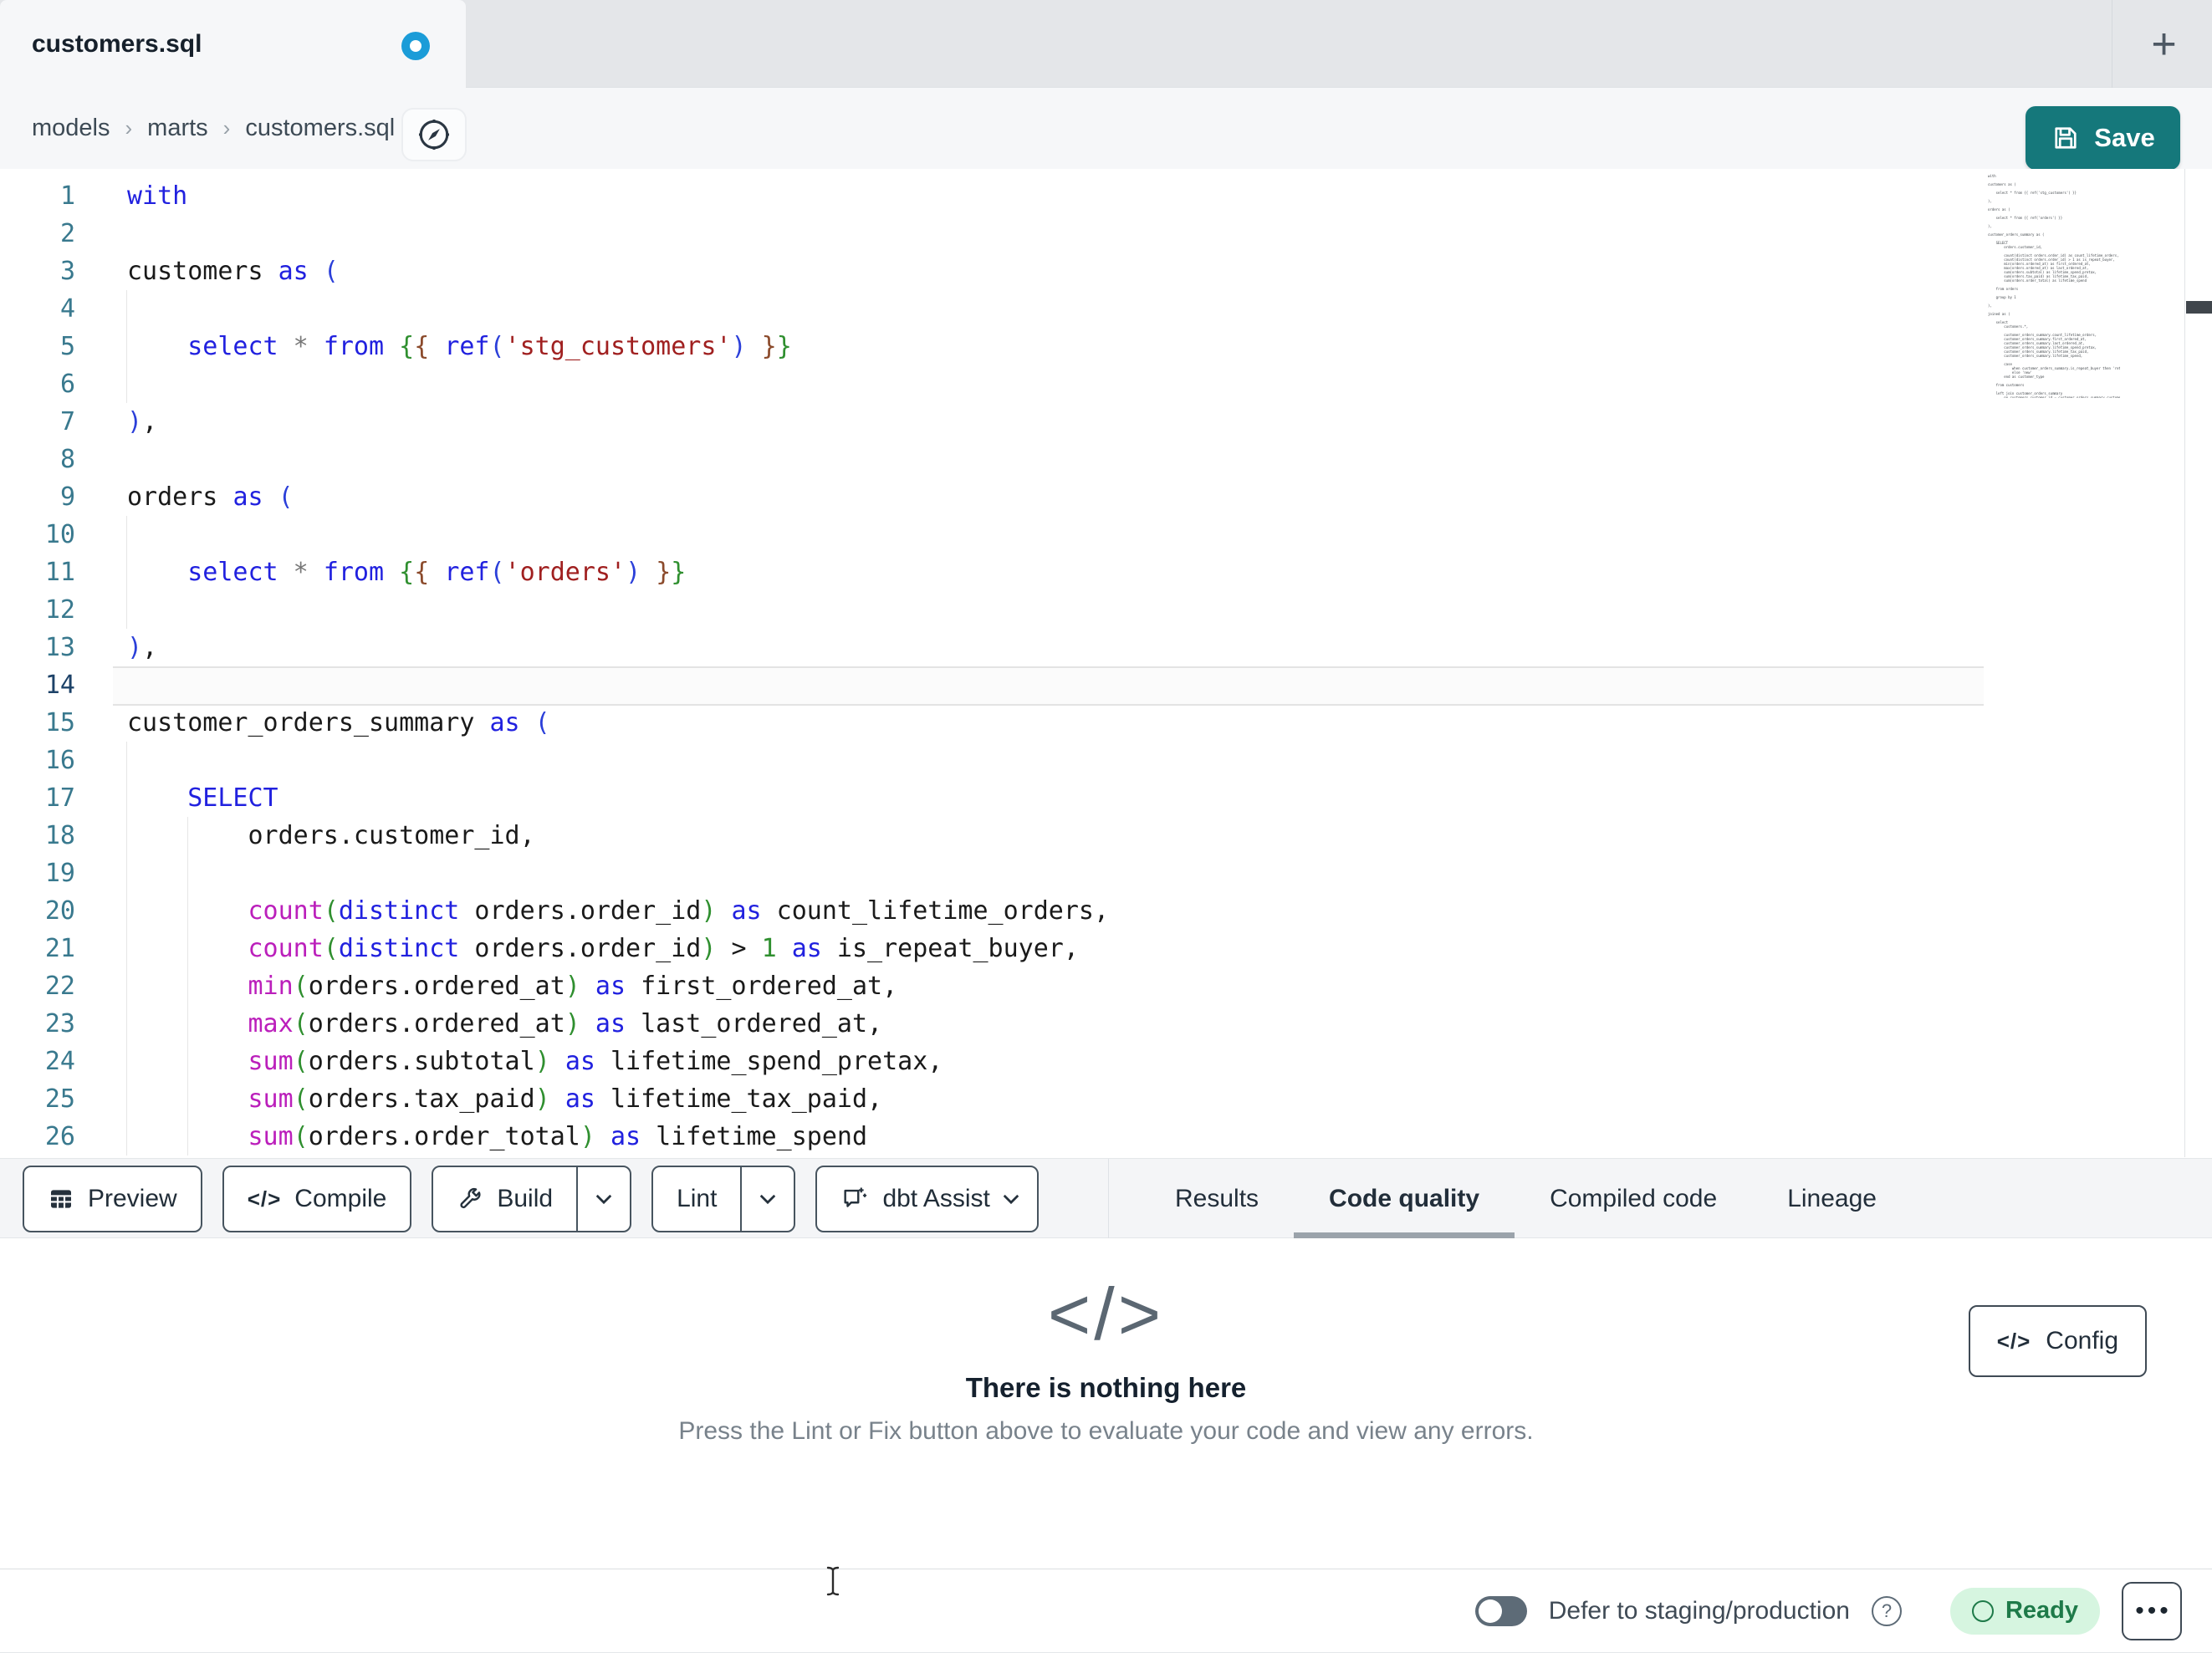 The width and height of the screenshot is (2212, 1653). Describe the element at coordinates (59, 1099) in the screenshot. I see `line-number: 25` at that location.